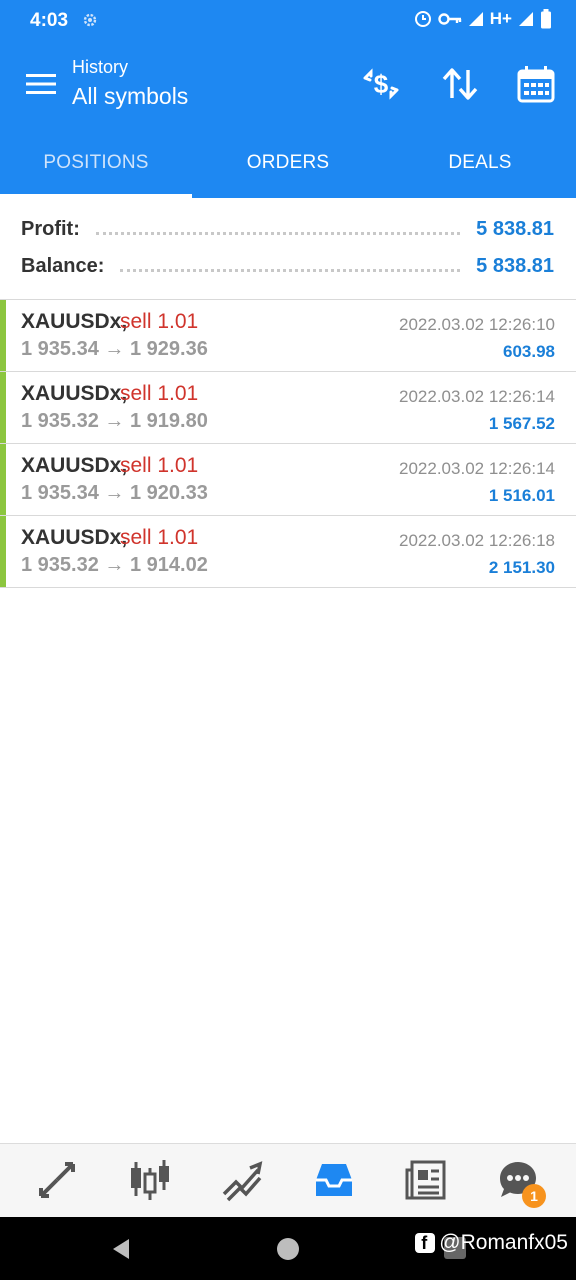  What do you see at coordinates (50, 228) in the screenshot?
I see `profit-label: Profit:` at bounding box center [50, 228].